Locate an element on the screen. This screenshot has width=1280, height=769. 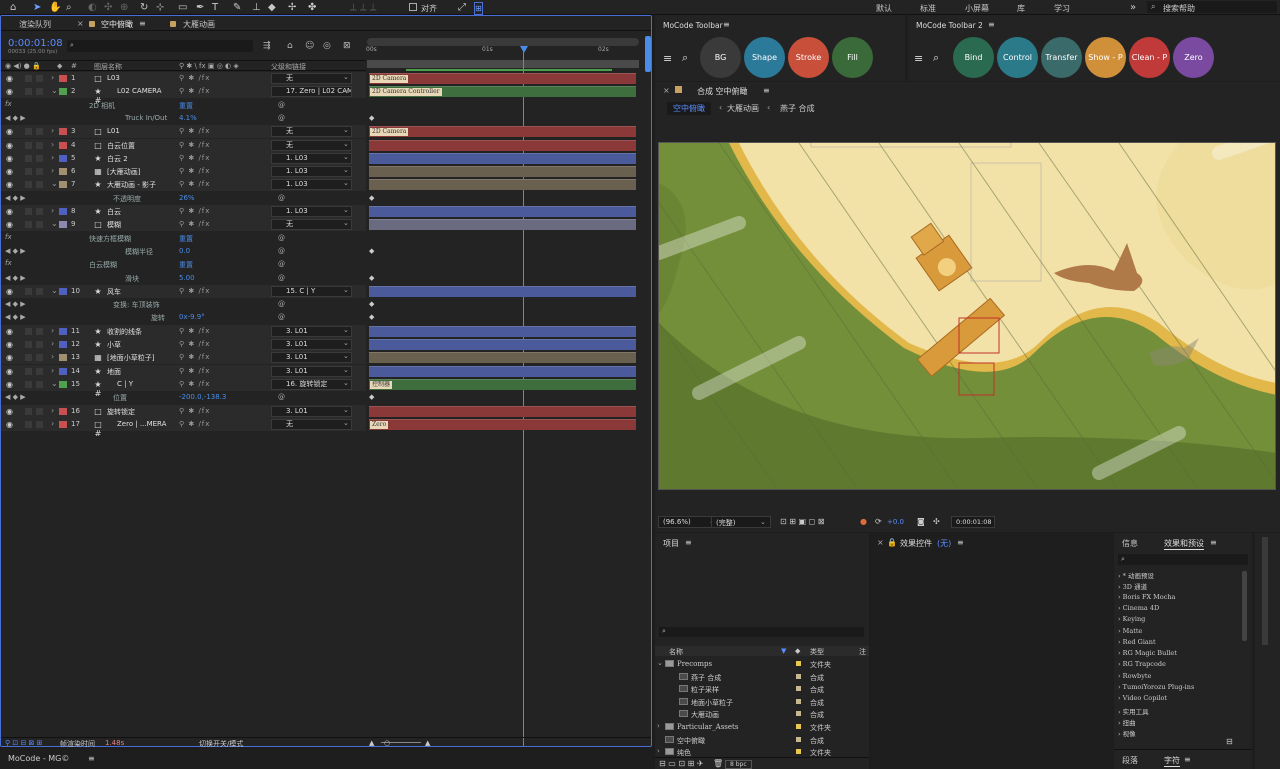
property-row: fx 快速方框模糊 重置 @ is located at coordinates (183, 238).